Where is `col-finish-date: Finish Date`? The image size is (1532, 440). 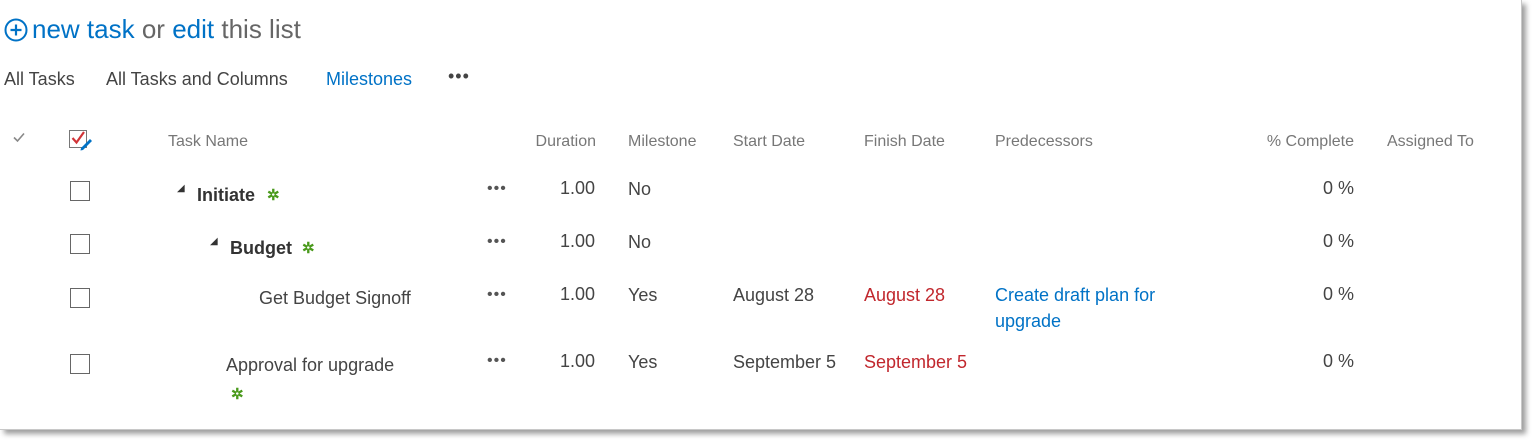 col-finish-date: Finish Date is located at coordinates (904, 142).